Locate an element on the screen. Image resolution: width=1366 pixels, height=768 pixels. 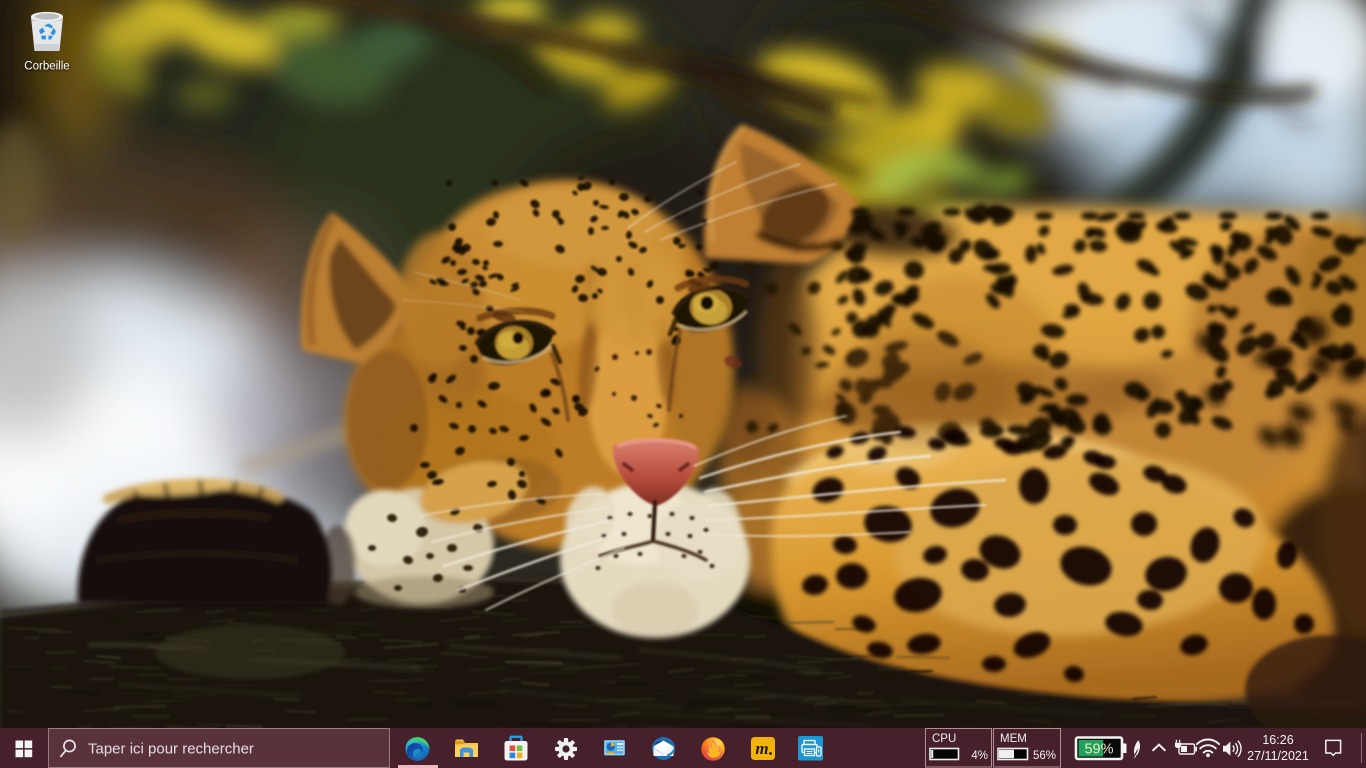
svg-text: Taper ici pour rechercher is located at coordinates (171, 749).